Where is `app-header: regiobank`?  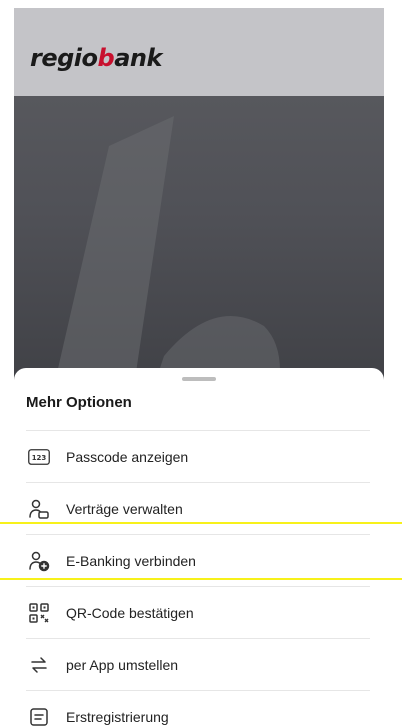 app-header: regiobank is located at coordinates (199, 52).